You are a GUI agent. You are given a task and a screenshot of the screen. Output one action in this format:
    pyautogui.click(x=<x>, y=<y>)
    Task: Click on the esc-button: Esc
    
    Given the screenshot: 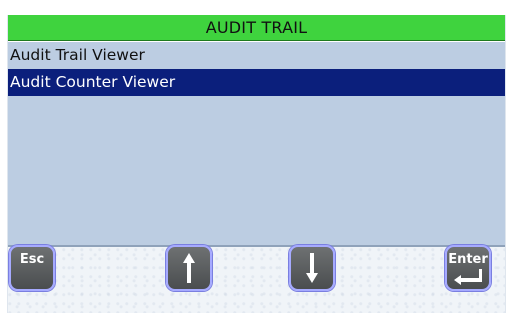 What is the action you would take?
    pyautogui.click(x=32, y=268)
    